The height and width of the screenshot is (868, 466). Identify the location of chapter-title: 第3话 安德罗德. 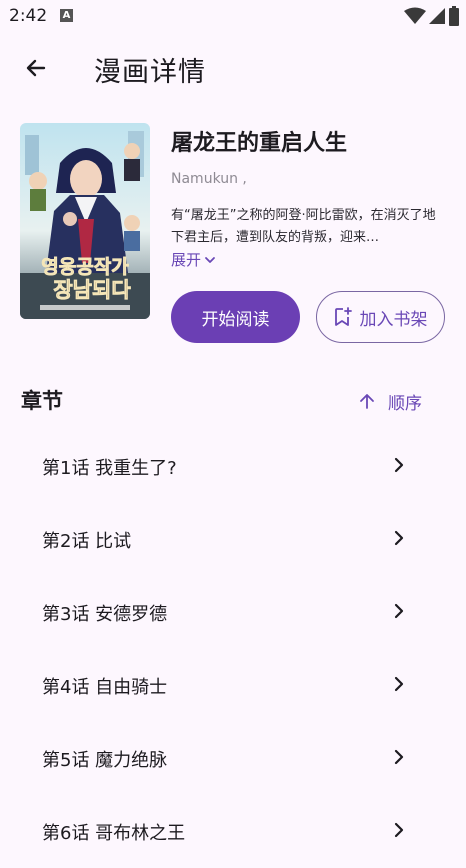
(105, 614).